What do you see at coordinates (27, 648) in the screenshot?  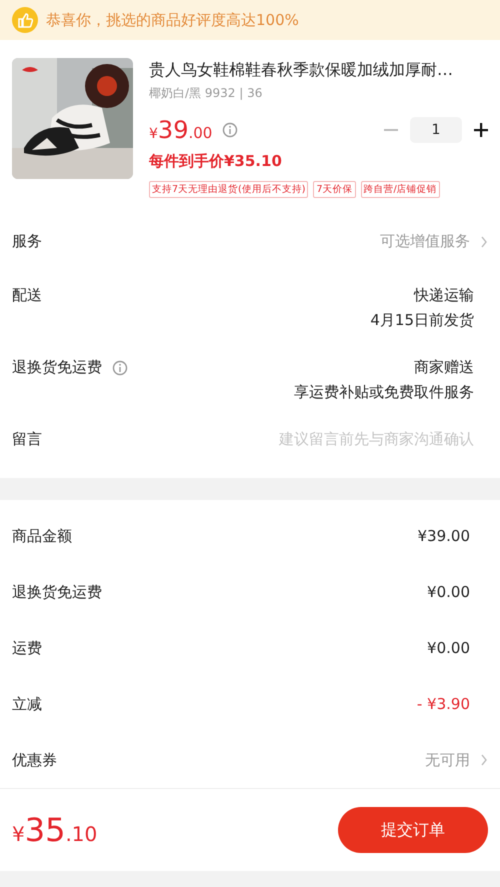 I see `summary-label: 运费` at bounding box center [27, 648].